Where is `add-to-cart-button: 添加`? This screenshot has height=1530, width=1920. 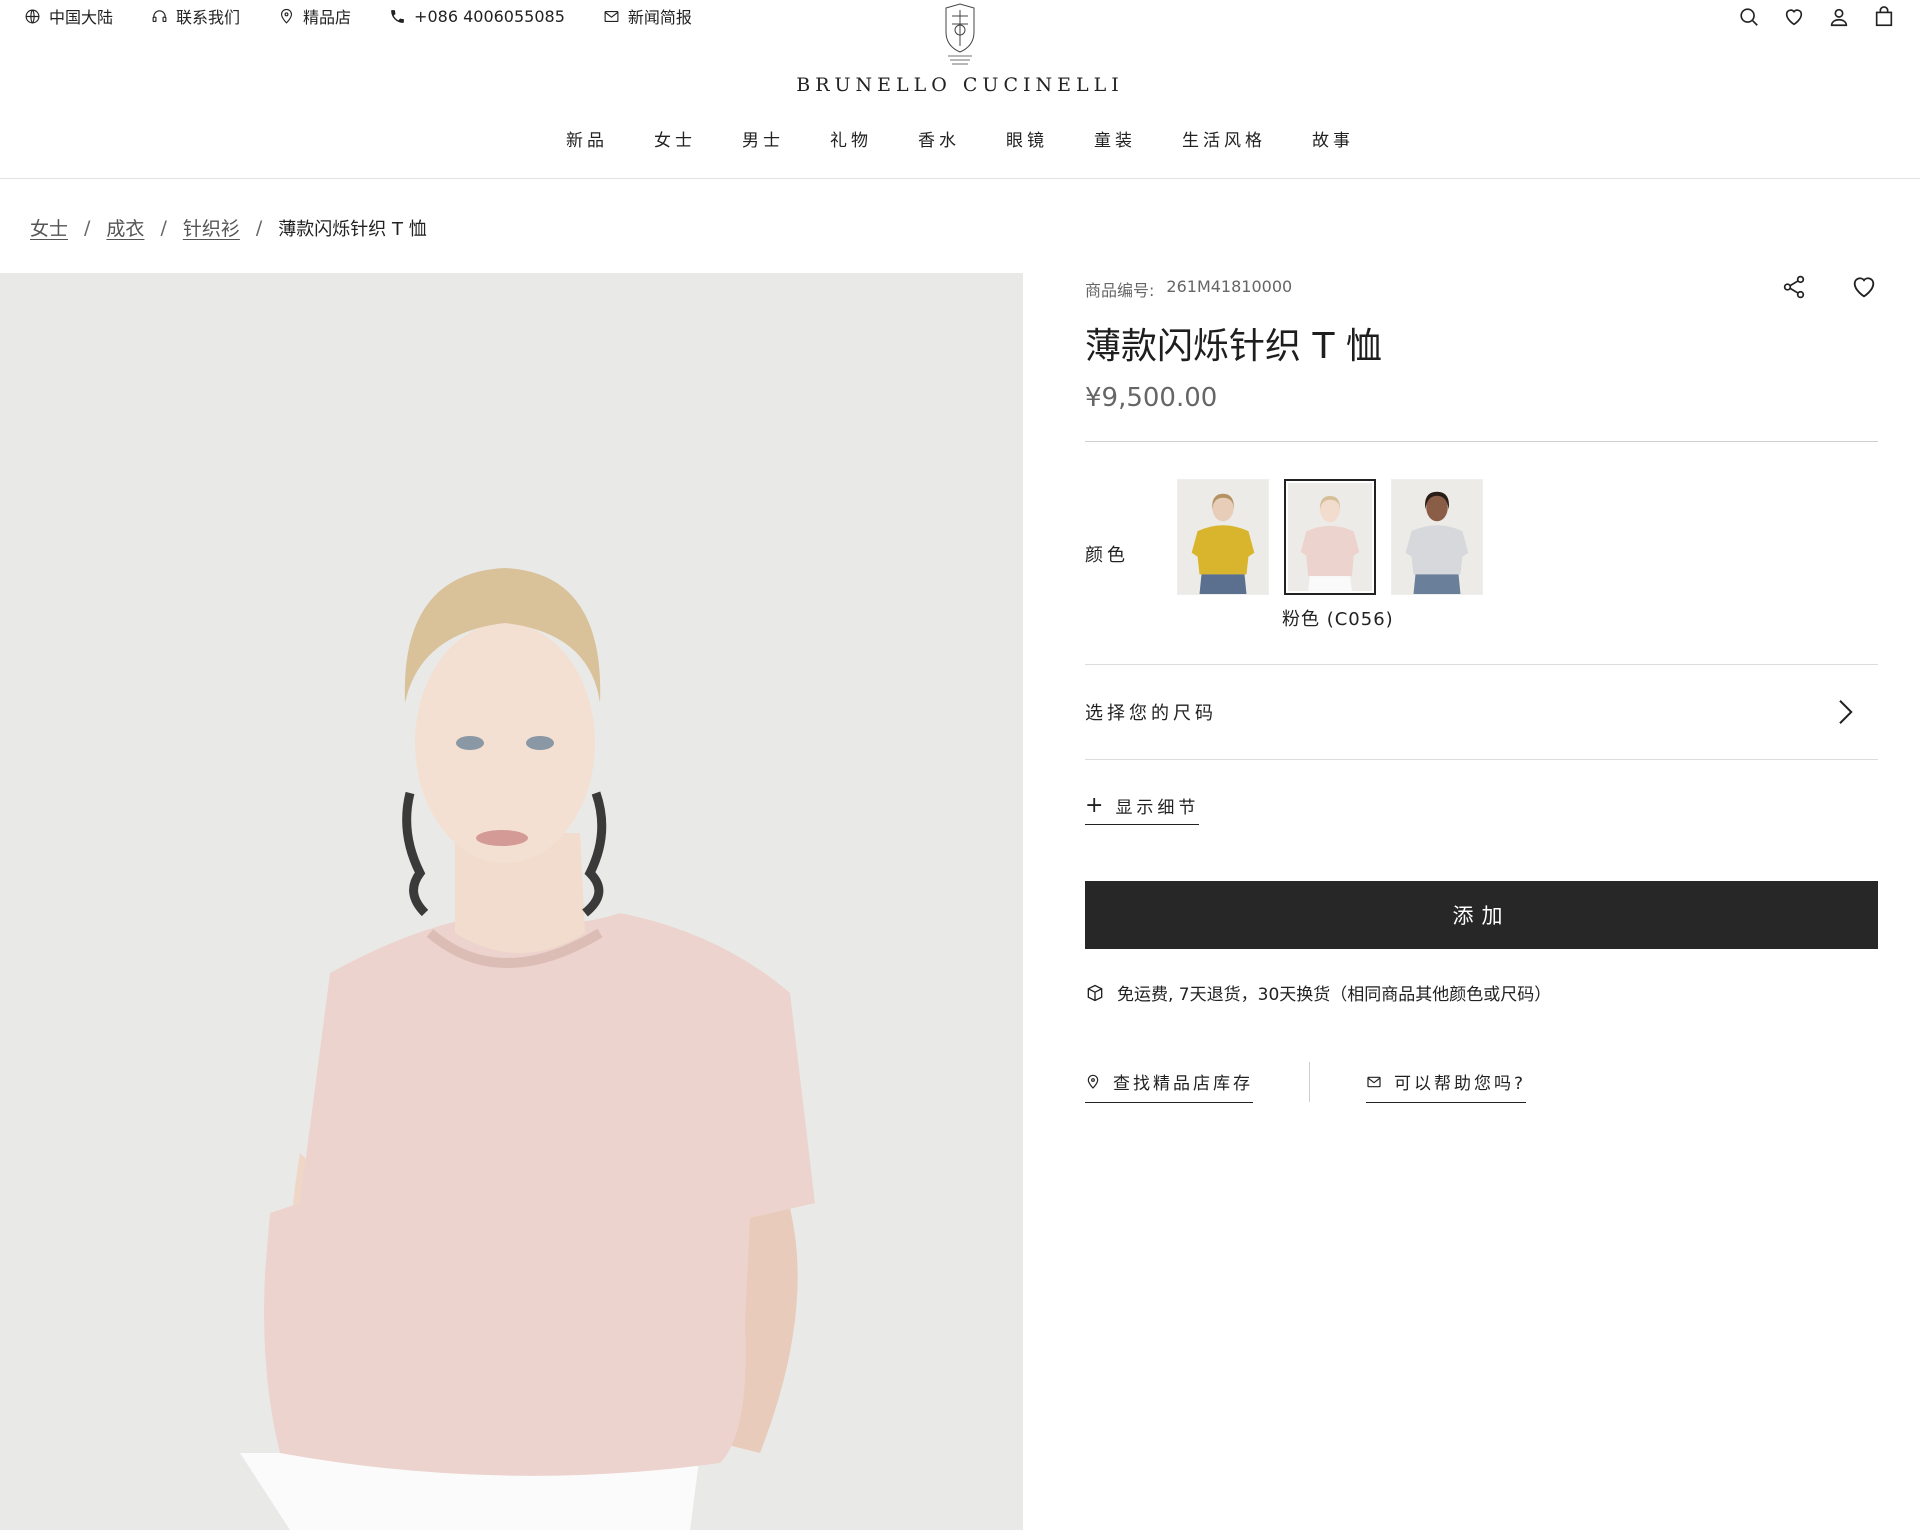 add-to-cart-button: 添加 is located at coordinates (1481, 915).